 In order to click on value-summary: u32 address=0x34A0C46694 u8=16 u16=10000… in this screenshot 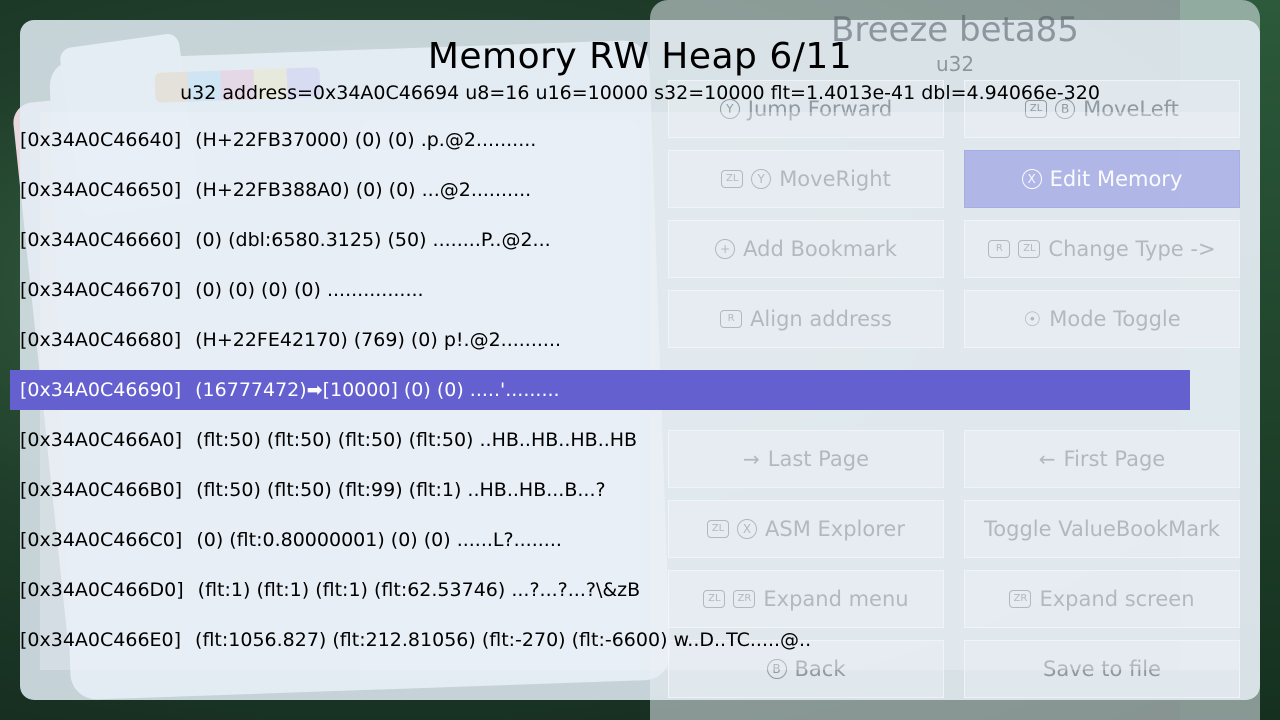, I will do `click(640, 93)`.